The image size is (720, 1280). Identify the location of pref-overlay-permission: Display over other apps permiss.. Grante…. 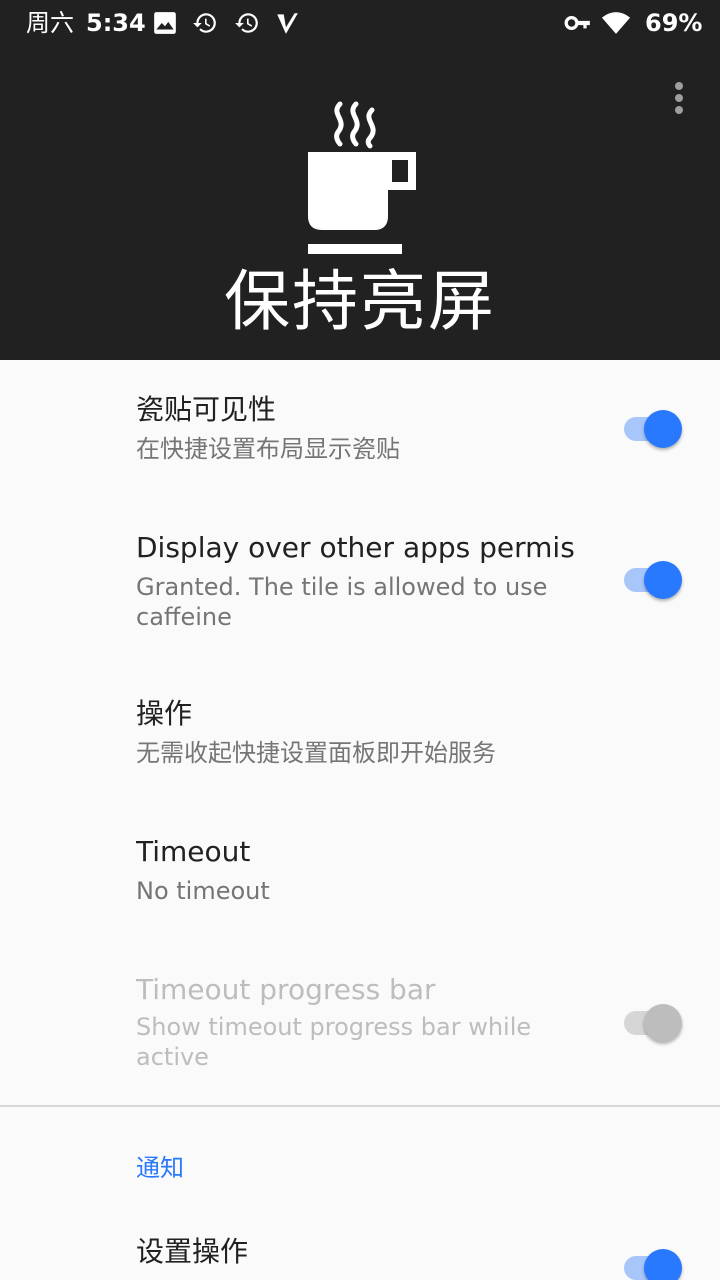
(360, 583).